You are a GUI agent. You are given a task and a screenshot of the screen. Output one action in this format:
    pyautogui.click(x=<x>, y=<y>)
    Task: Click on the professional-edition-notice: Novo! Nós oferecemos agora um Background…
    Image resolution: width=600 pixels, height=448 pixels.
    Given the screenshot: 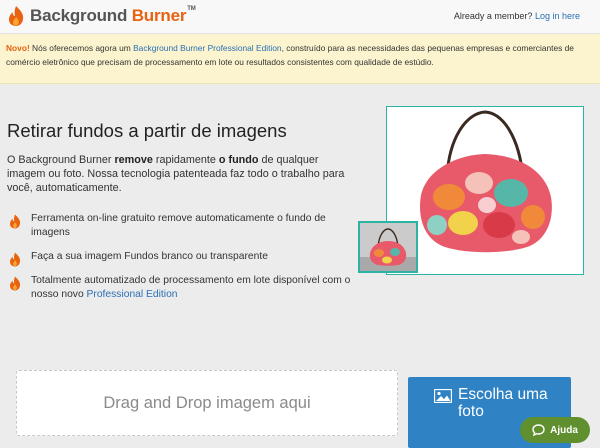 What is the action you would take?
    pyautogui.click(x=300, y=59)
    